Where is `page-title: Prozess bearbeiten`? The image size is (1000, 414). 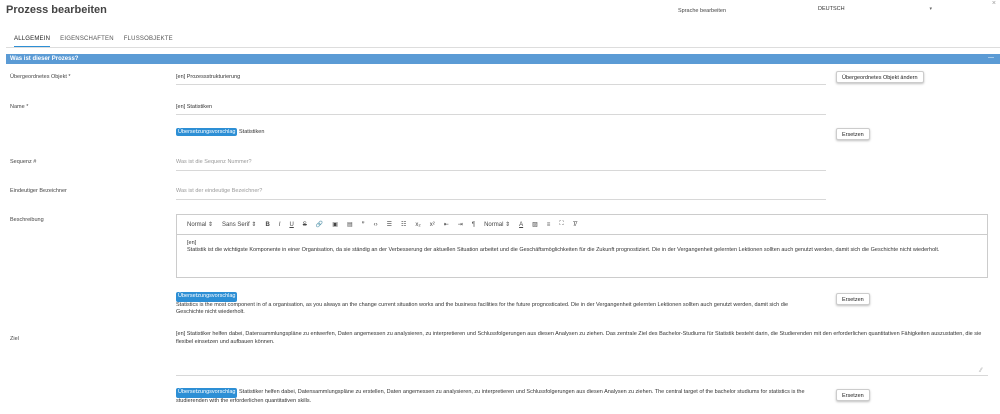 page-title: Prozess bearbeiten is located at coordinates (56, 10).